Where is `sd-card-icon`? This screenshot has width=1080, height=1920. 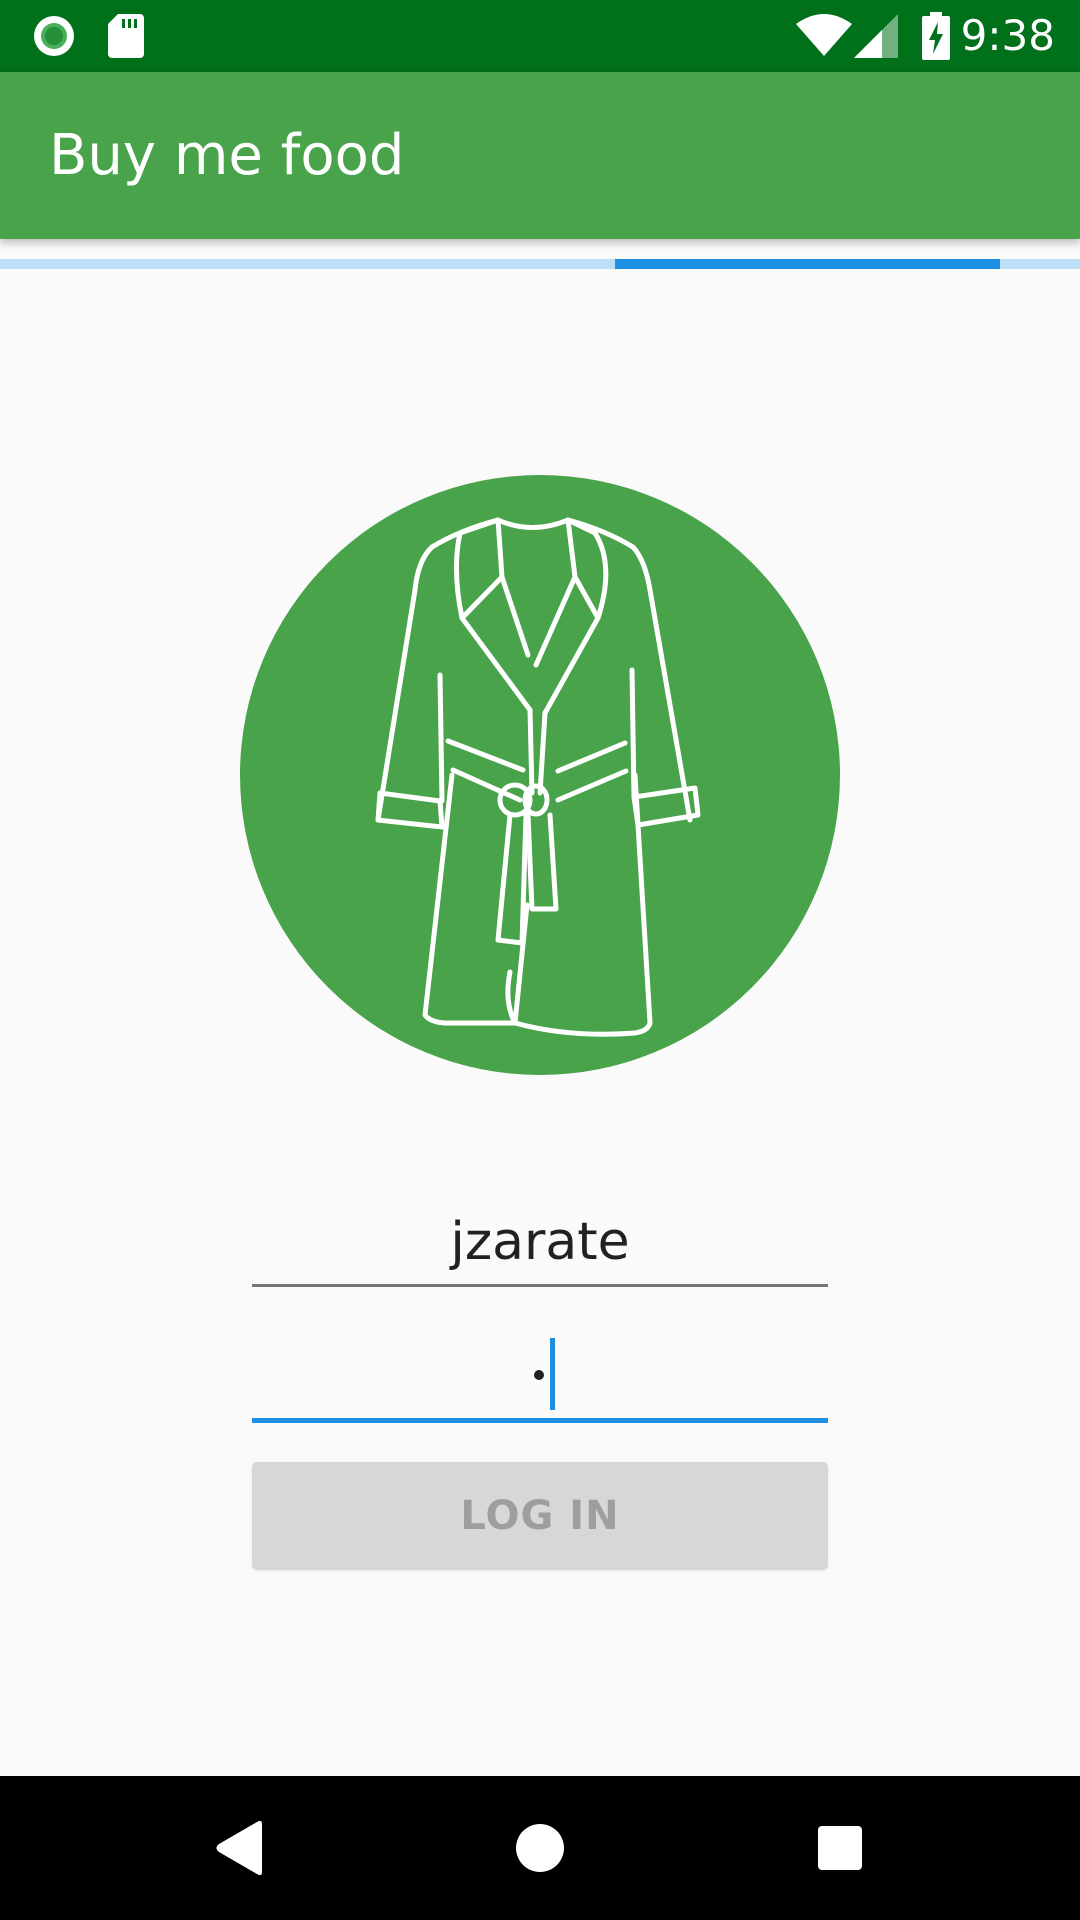 sd-card-icon is located at coordinates (126, 38).